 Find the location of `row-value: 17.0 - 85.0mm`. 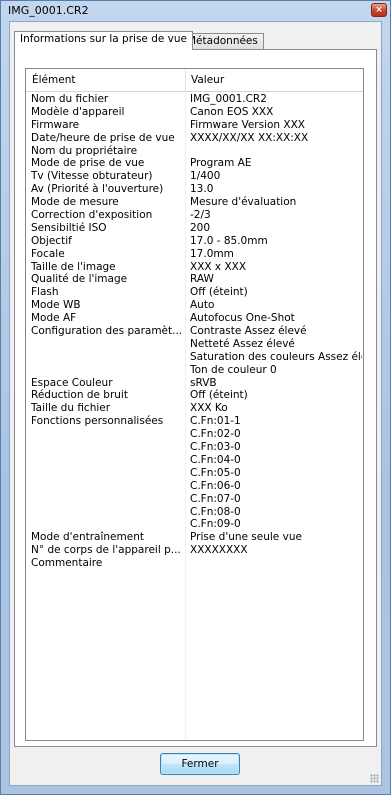

row-value: 17.0 - 85.0mm is located at coordinates (229, 240).